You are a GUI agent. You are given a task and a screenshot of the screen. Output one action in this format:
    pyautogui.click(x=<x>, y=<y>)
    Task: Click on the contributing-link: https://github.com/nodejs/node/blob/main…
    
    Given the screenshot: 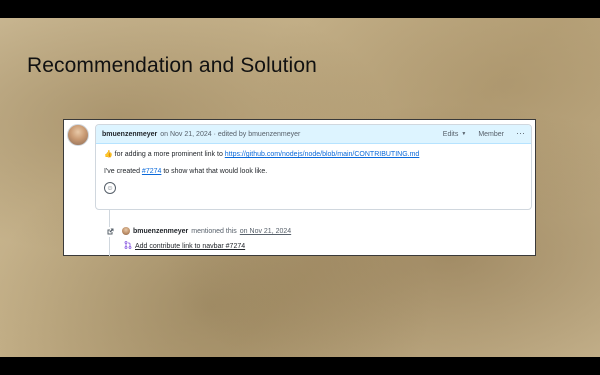 What is the action you would take?
    pyautogui.click(x=322, y=154)
    